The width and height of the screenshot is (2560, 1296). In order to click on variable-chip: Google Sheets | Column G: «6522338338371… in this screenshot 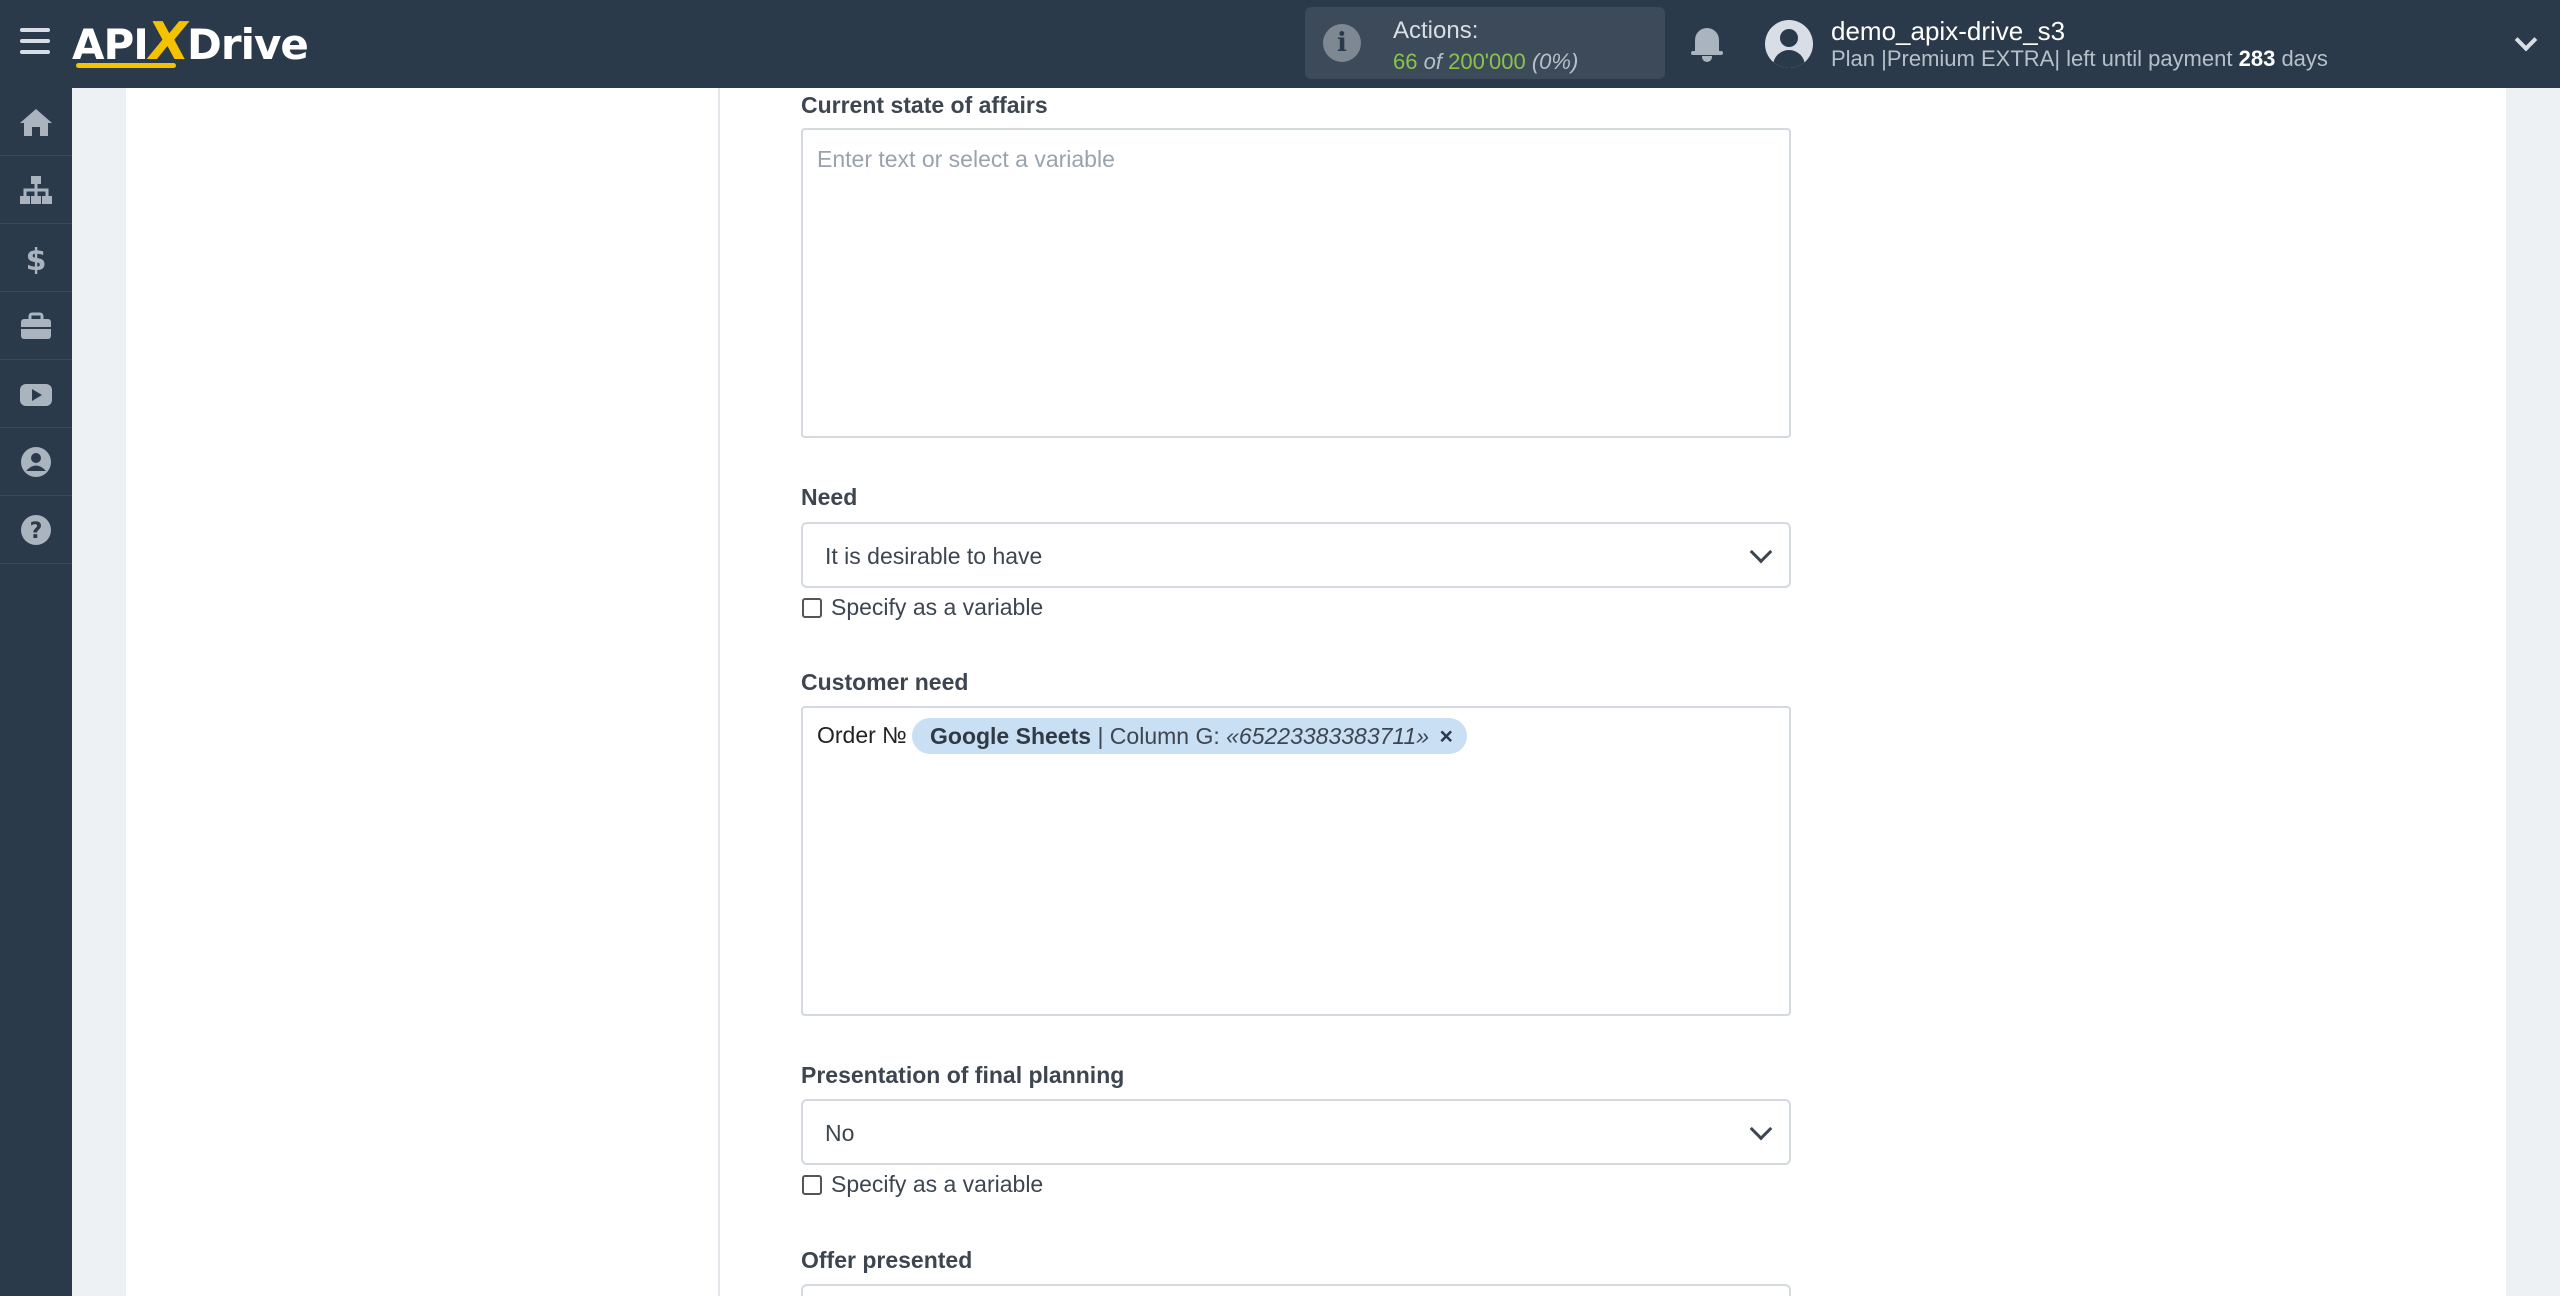, I will do `click(1189, 736)`.